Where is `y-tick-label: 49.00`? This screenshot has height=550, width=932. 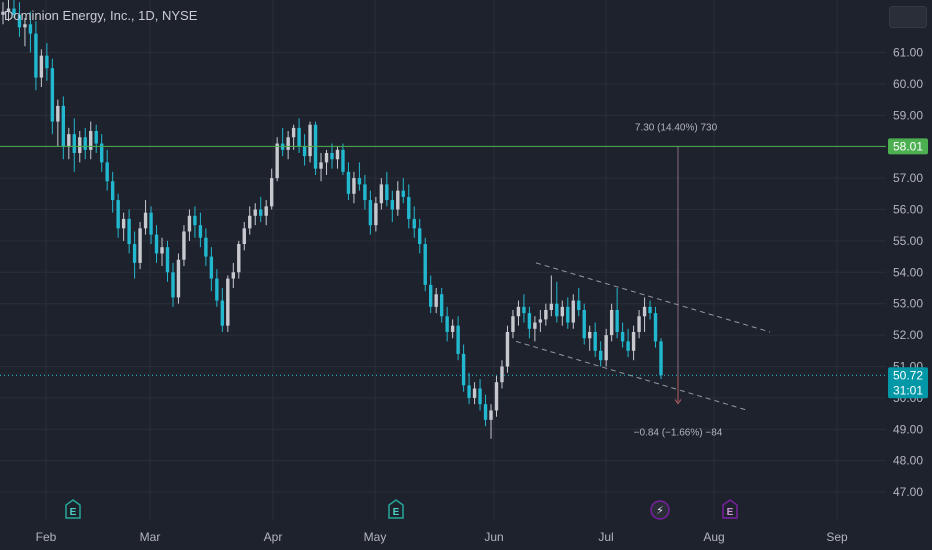
y-tick-label: 49.00 is located at coordinates (908, 429).